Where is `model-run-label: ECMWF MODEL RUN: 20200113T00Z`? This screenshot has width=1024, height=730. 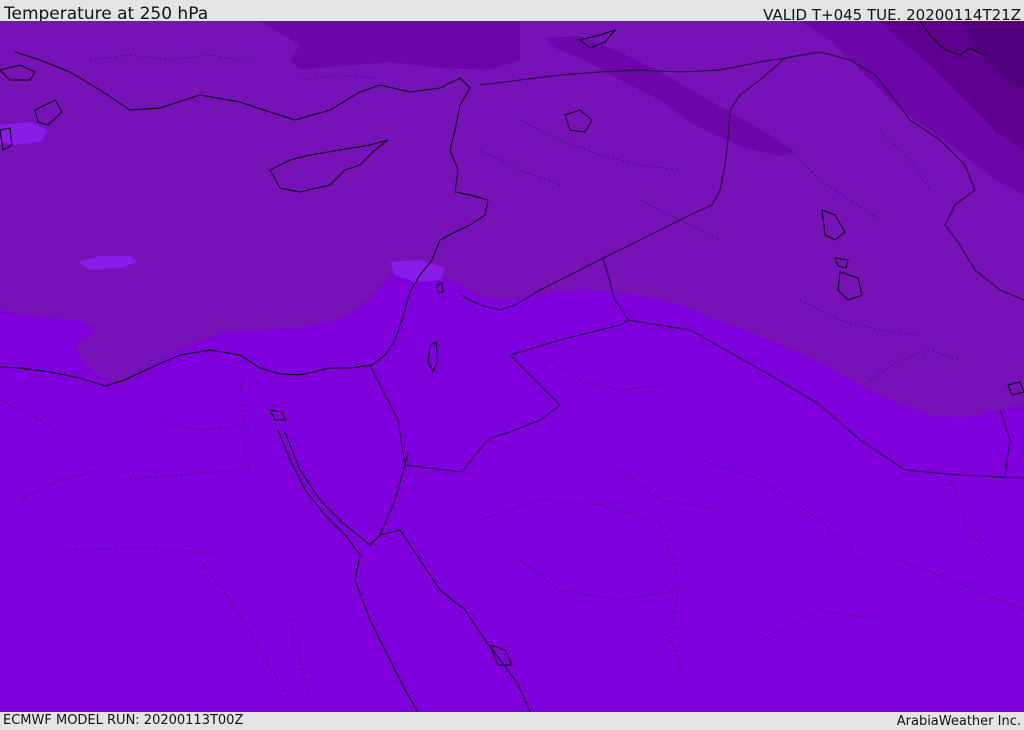
model-run-label: ECMWF MODEL RUN: 20200113T00Z is located at coordinates (123, 720).